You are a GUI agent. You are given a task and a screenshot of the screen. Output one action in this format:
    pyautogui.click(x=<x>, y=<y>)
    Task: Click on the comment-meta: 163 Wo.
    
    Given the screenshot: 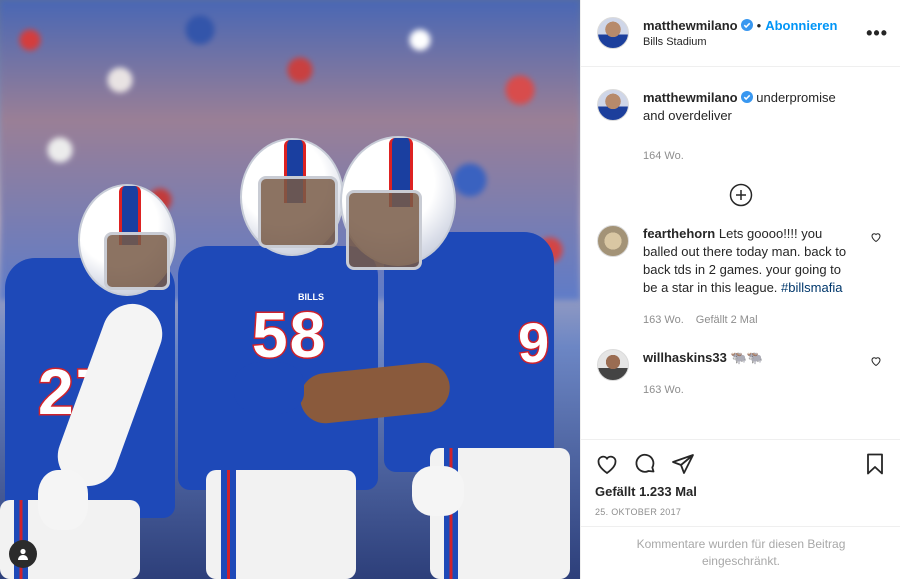 What is the action you would take?
    pyautogui.click(x=748, y=390)
    